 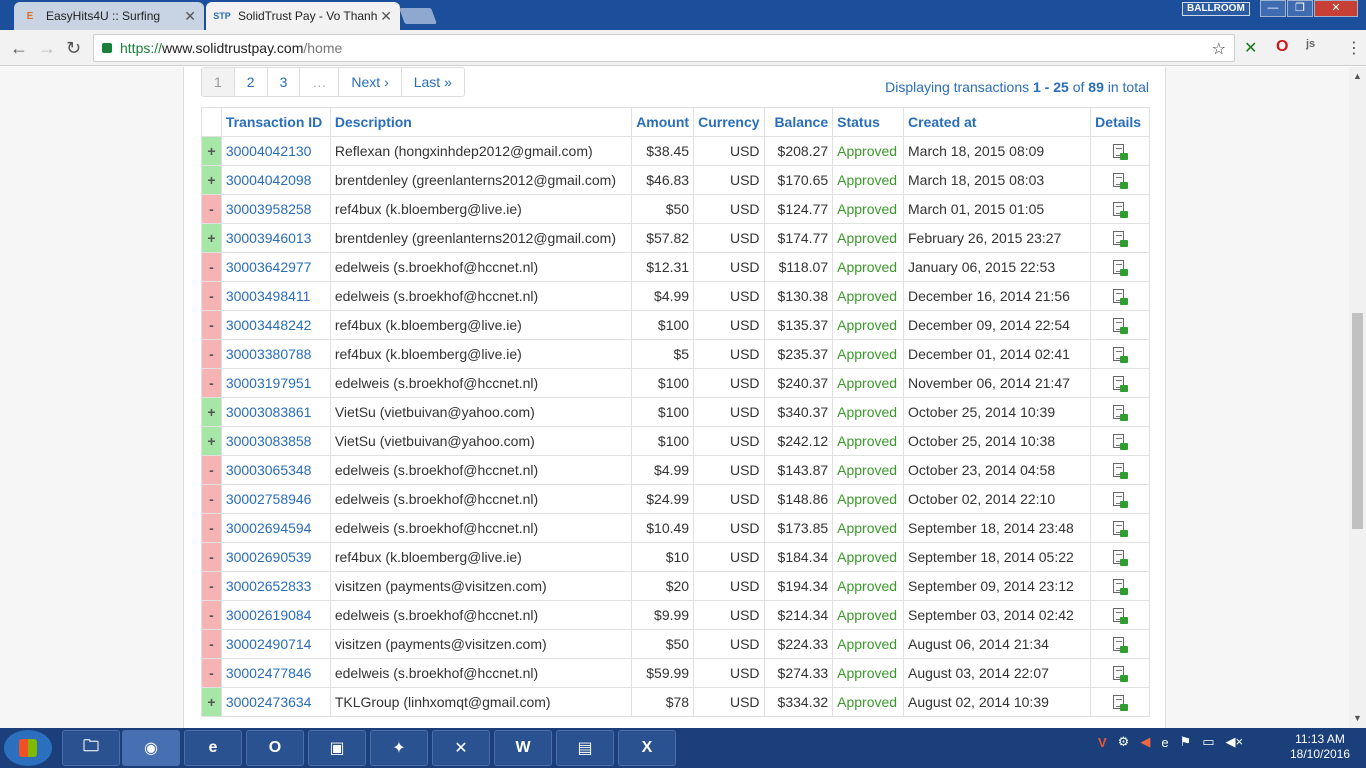 What do you see at coordinates (433, 82) in the screenshot?
I see `last-page-link: Last »` at bounding box center [433, 82].